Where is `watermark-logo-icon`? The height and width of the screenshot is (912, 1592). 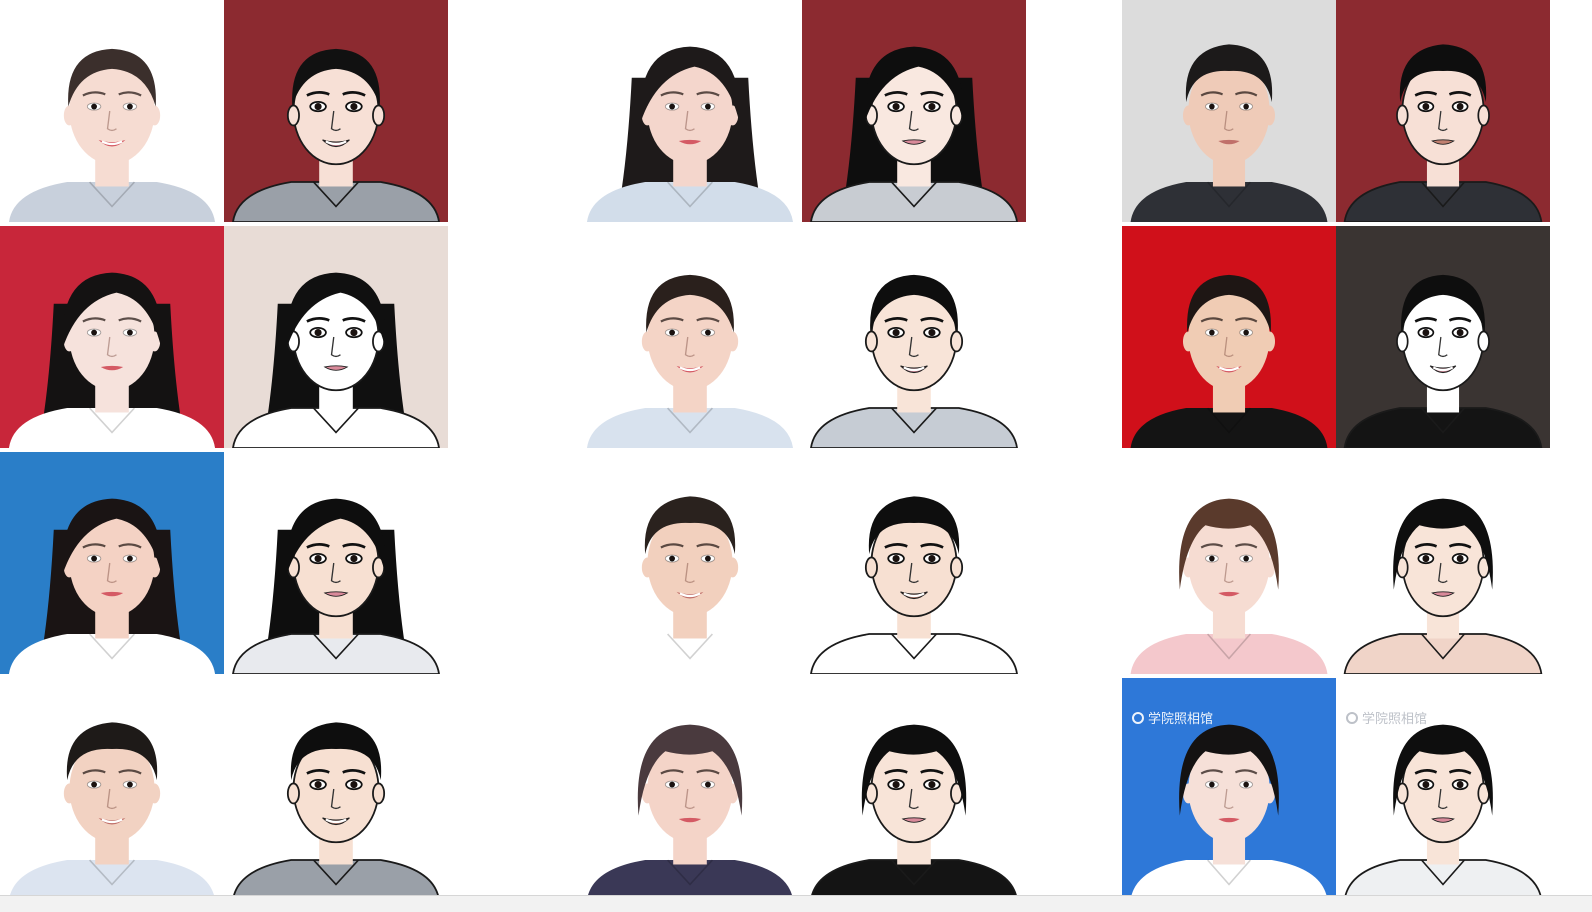
watermark-logo-icon is located at coordinates (1352, 717).